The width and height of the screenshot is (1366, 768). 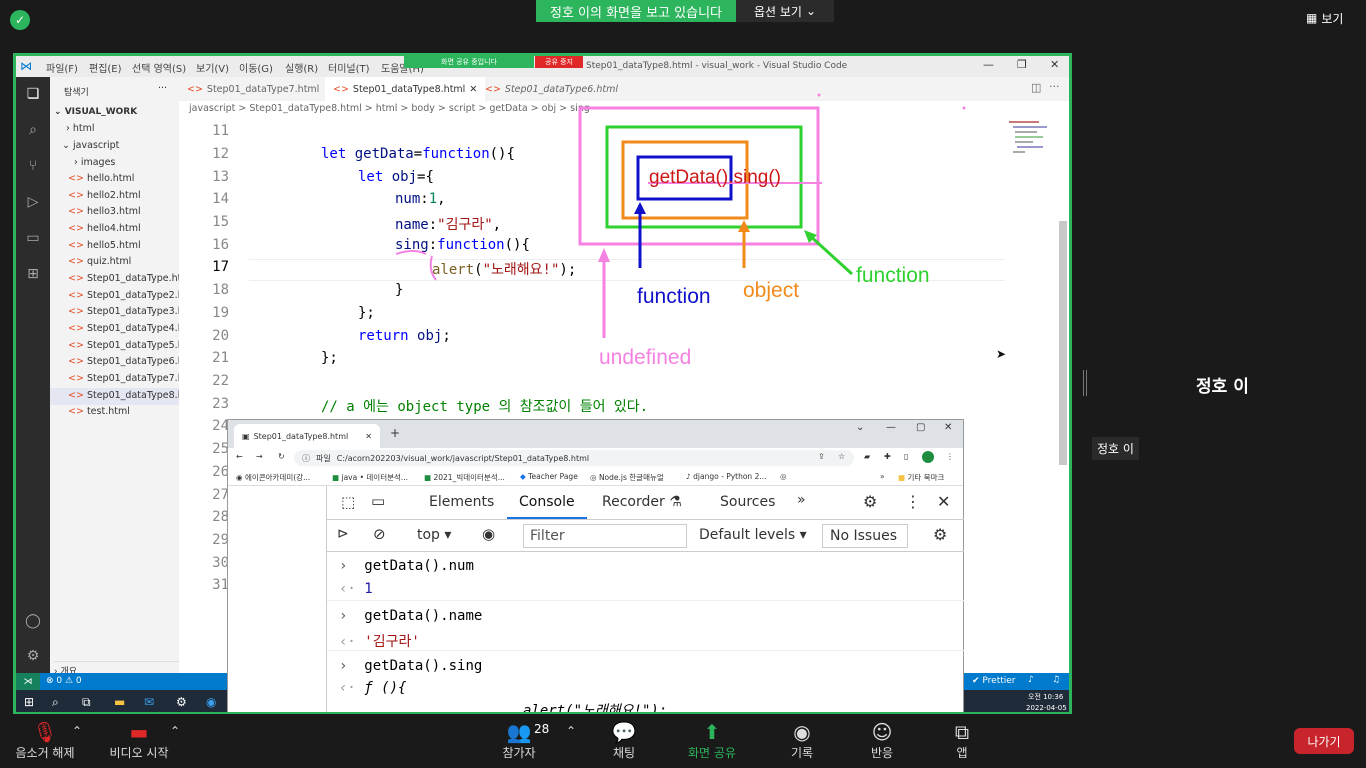 What do you see at coordinates (1324, 741) in the screenshot?
I see `leave-button: 나가기` at bounding box center [1324, 741].